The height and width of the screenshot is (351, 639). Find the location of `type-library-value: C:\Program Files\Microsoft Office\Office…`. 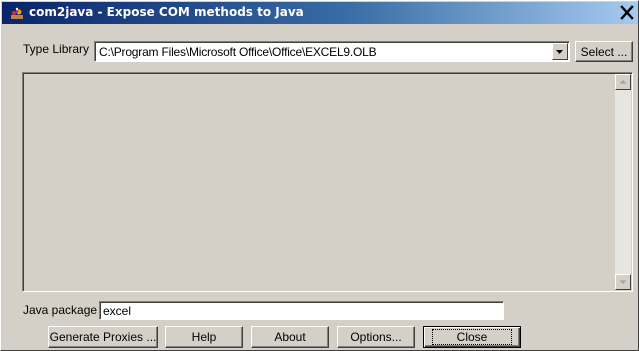

type-library-value: C:\Program Files\Microsoft Office\Office… is located at coordinates (238, 52).